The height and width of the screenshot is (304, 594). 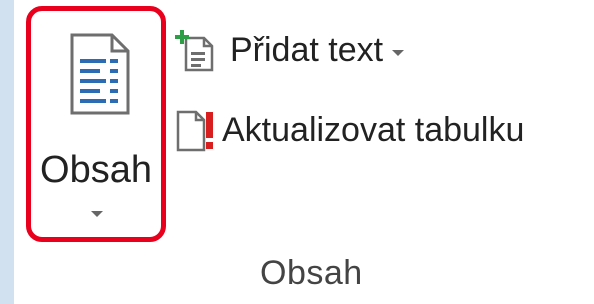 I want to click on update-table-button: Aktualizovat tabulku, so click(x=348, y=130).